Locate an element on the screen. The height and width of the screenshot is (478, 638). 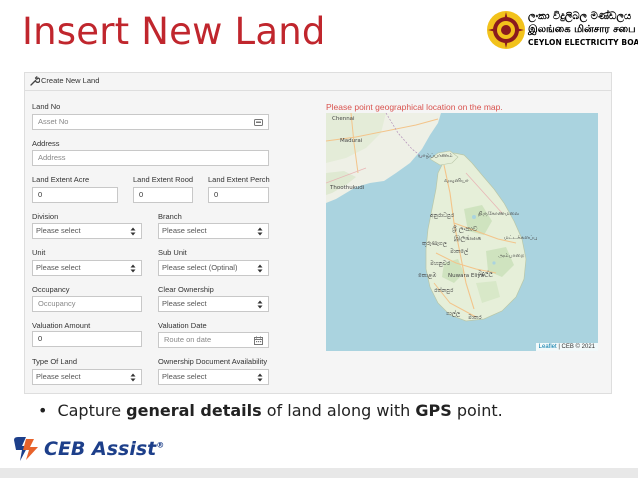
brand-text: CEB Assist is located at coordinates (100, 449).